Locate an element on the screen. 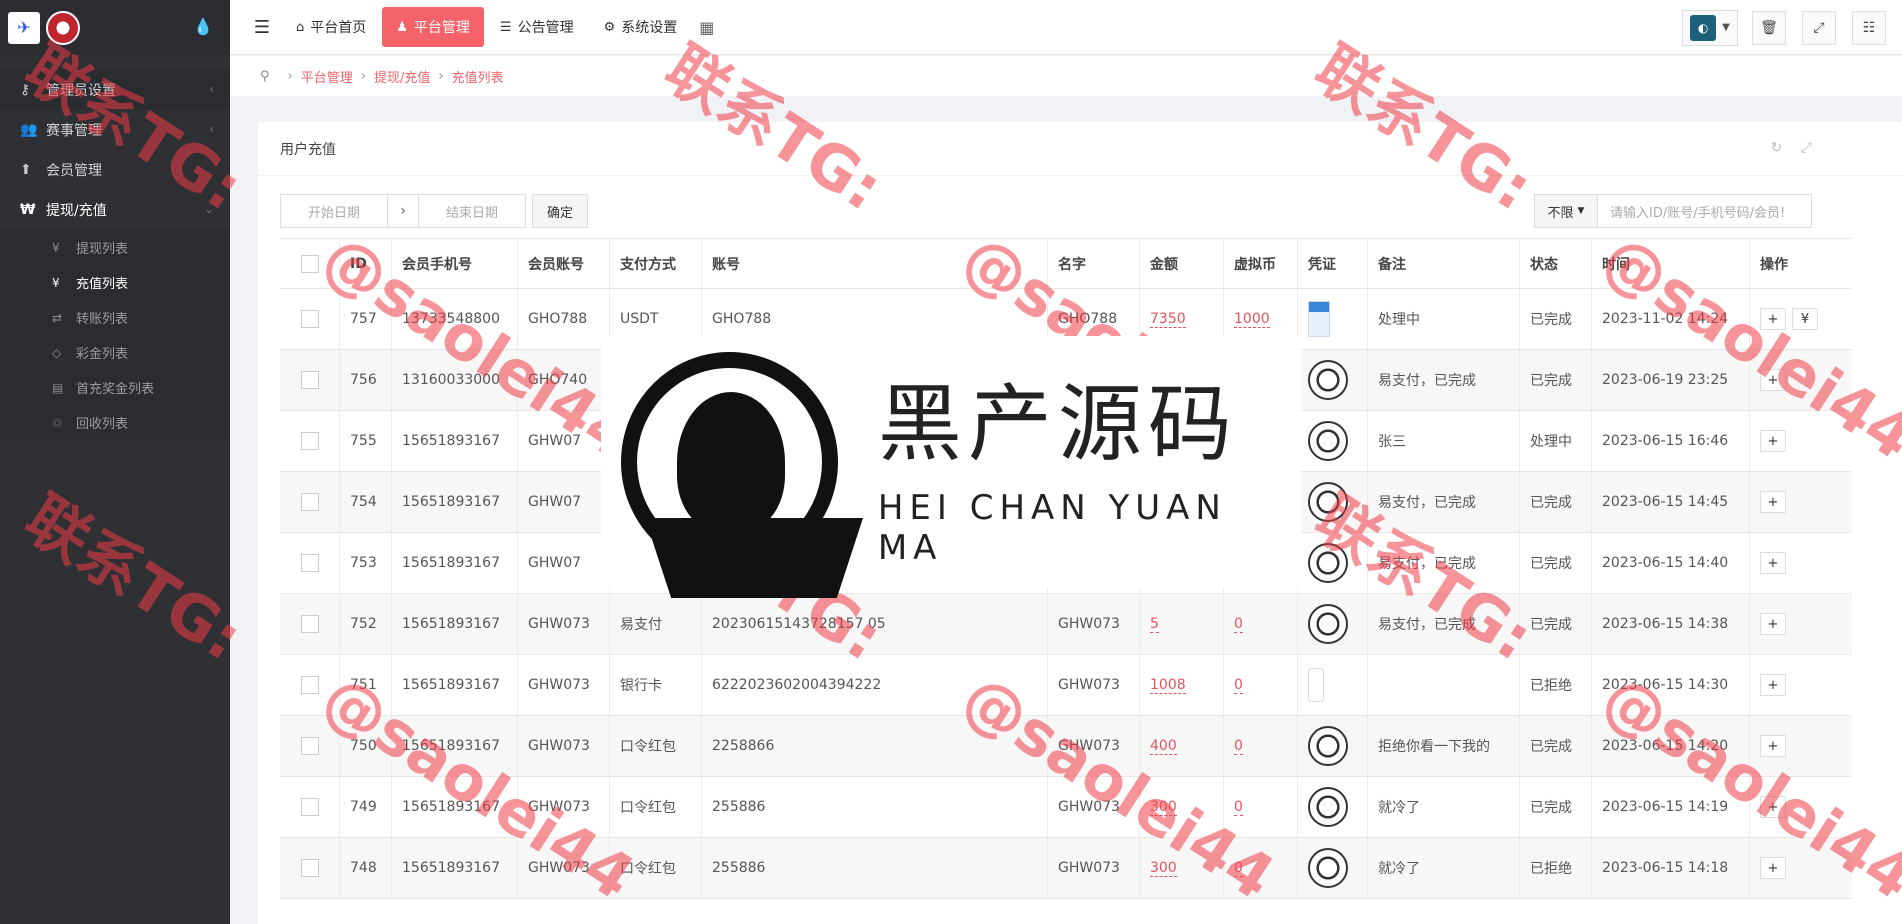  sidebar-subitem-label: 彩金列表 is located at coordinates (102, 354).